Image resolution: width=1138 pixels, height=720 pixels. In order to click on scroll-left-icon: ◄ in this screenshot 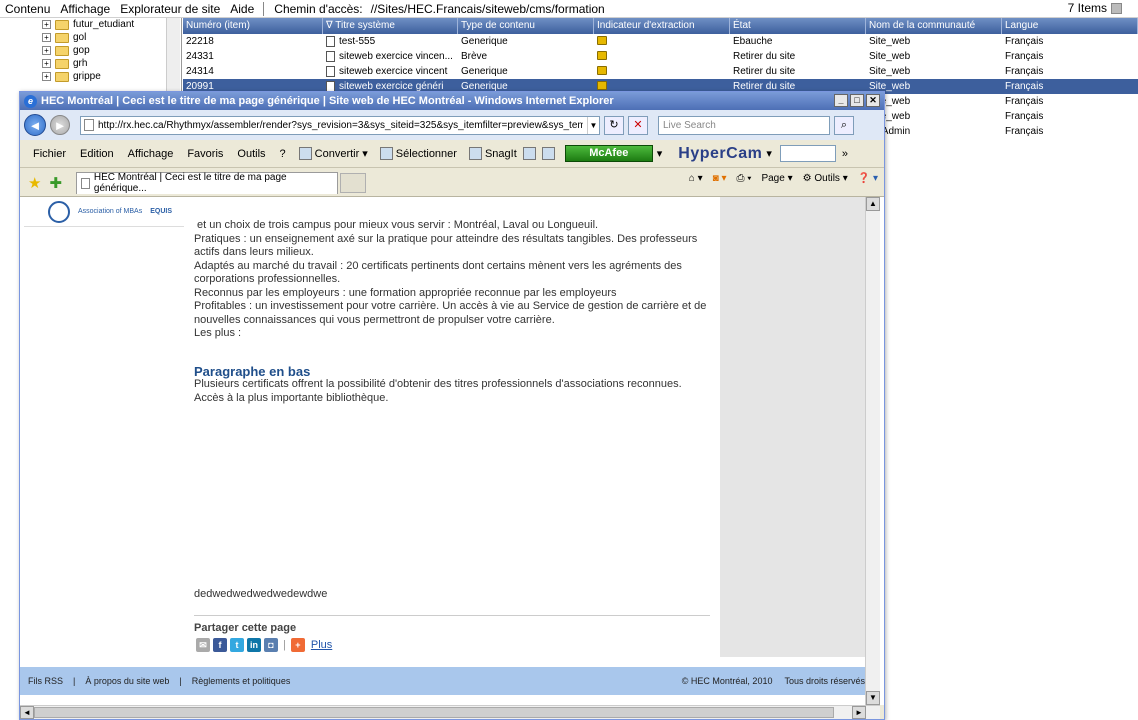, I will do `click(27, 712)`.